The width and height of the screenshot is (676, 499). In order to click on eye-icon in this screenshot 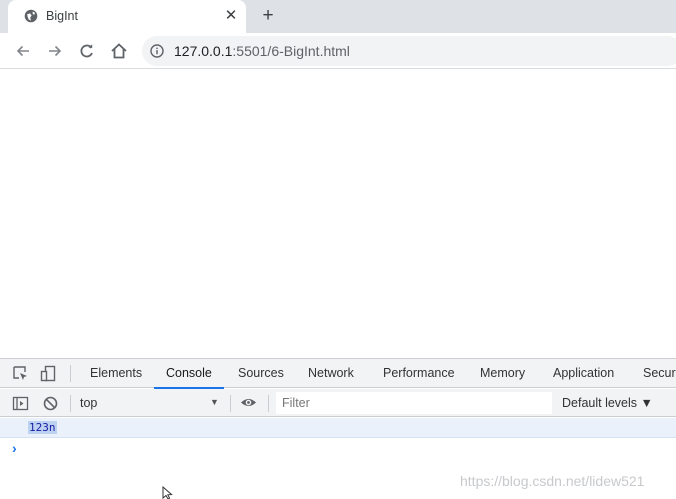, I will do `click(248, 402)`.